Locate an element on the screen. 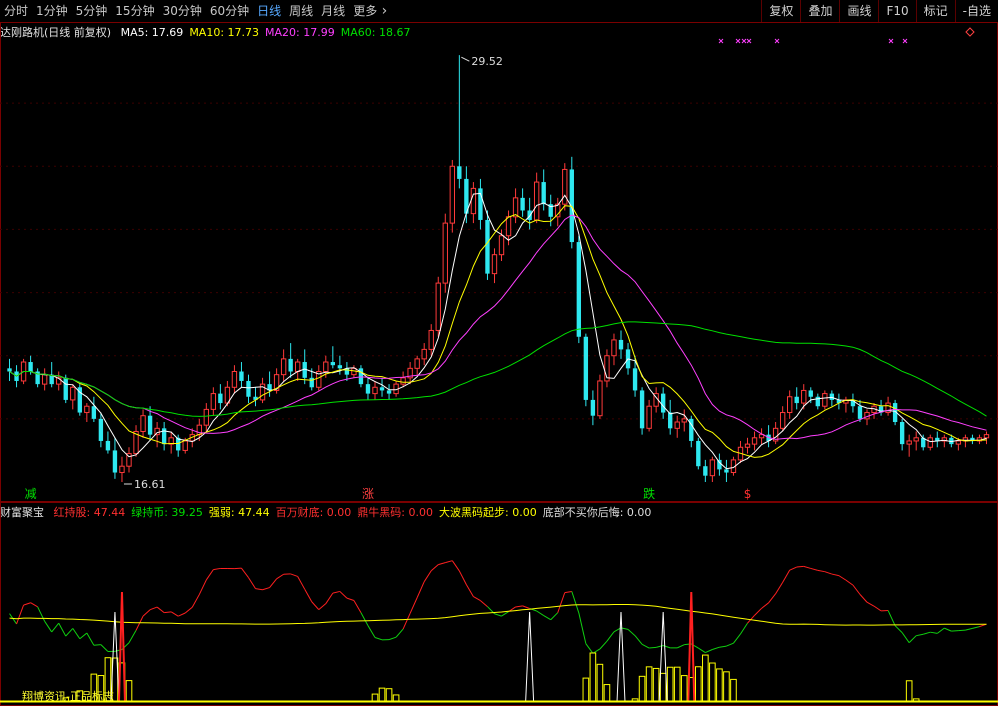 The height and width of the screenshot is (706, 998). toolbar-right-buttons: 复权 叠加 画线 F10 标记 -自选 is located at coordinates (879, 11).